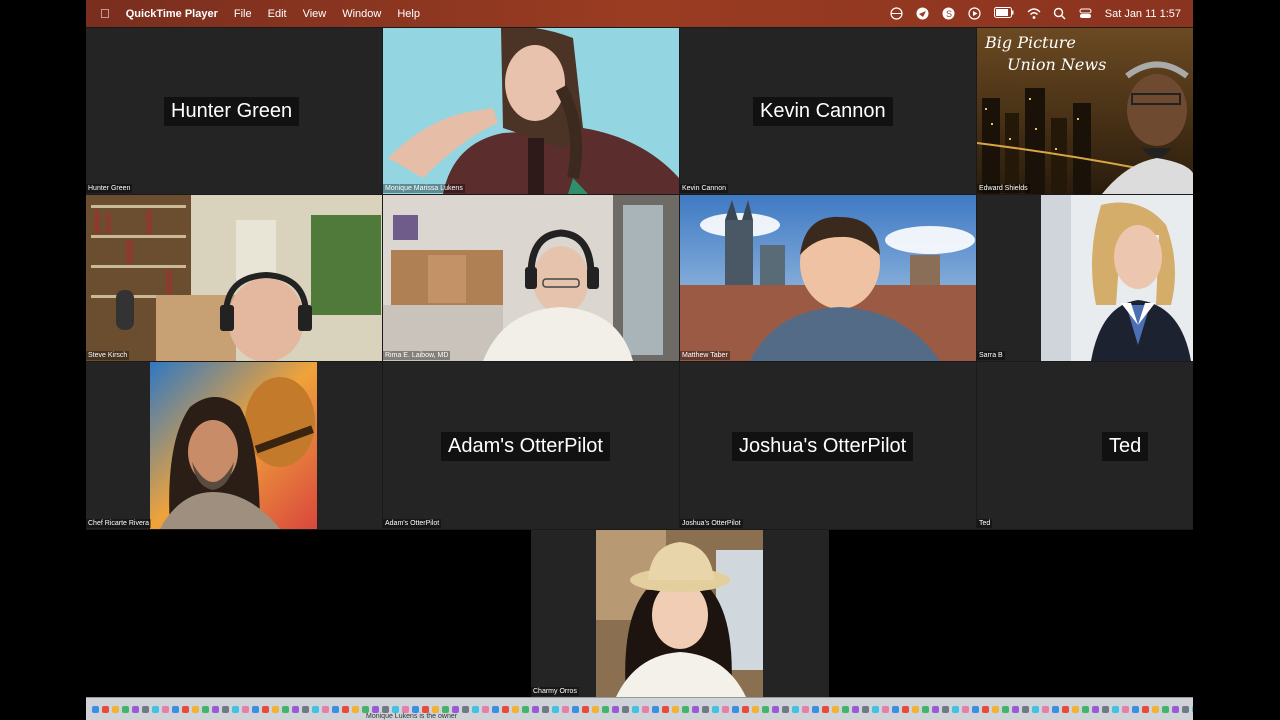  Describe the element at coordinates (234, 445) in the screenshot. I see `tile-chef-ricarte-rivera: Chef Ricarte Rivera` at that location.